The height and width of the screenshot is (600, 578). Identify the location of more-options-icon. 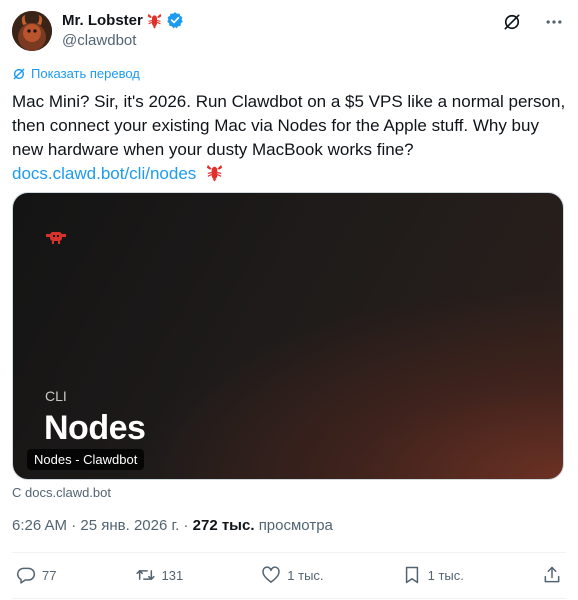
(554, 22).